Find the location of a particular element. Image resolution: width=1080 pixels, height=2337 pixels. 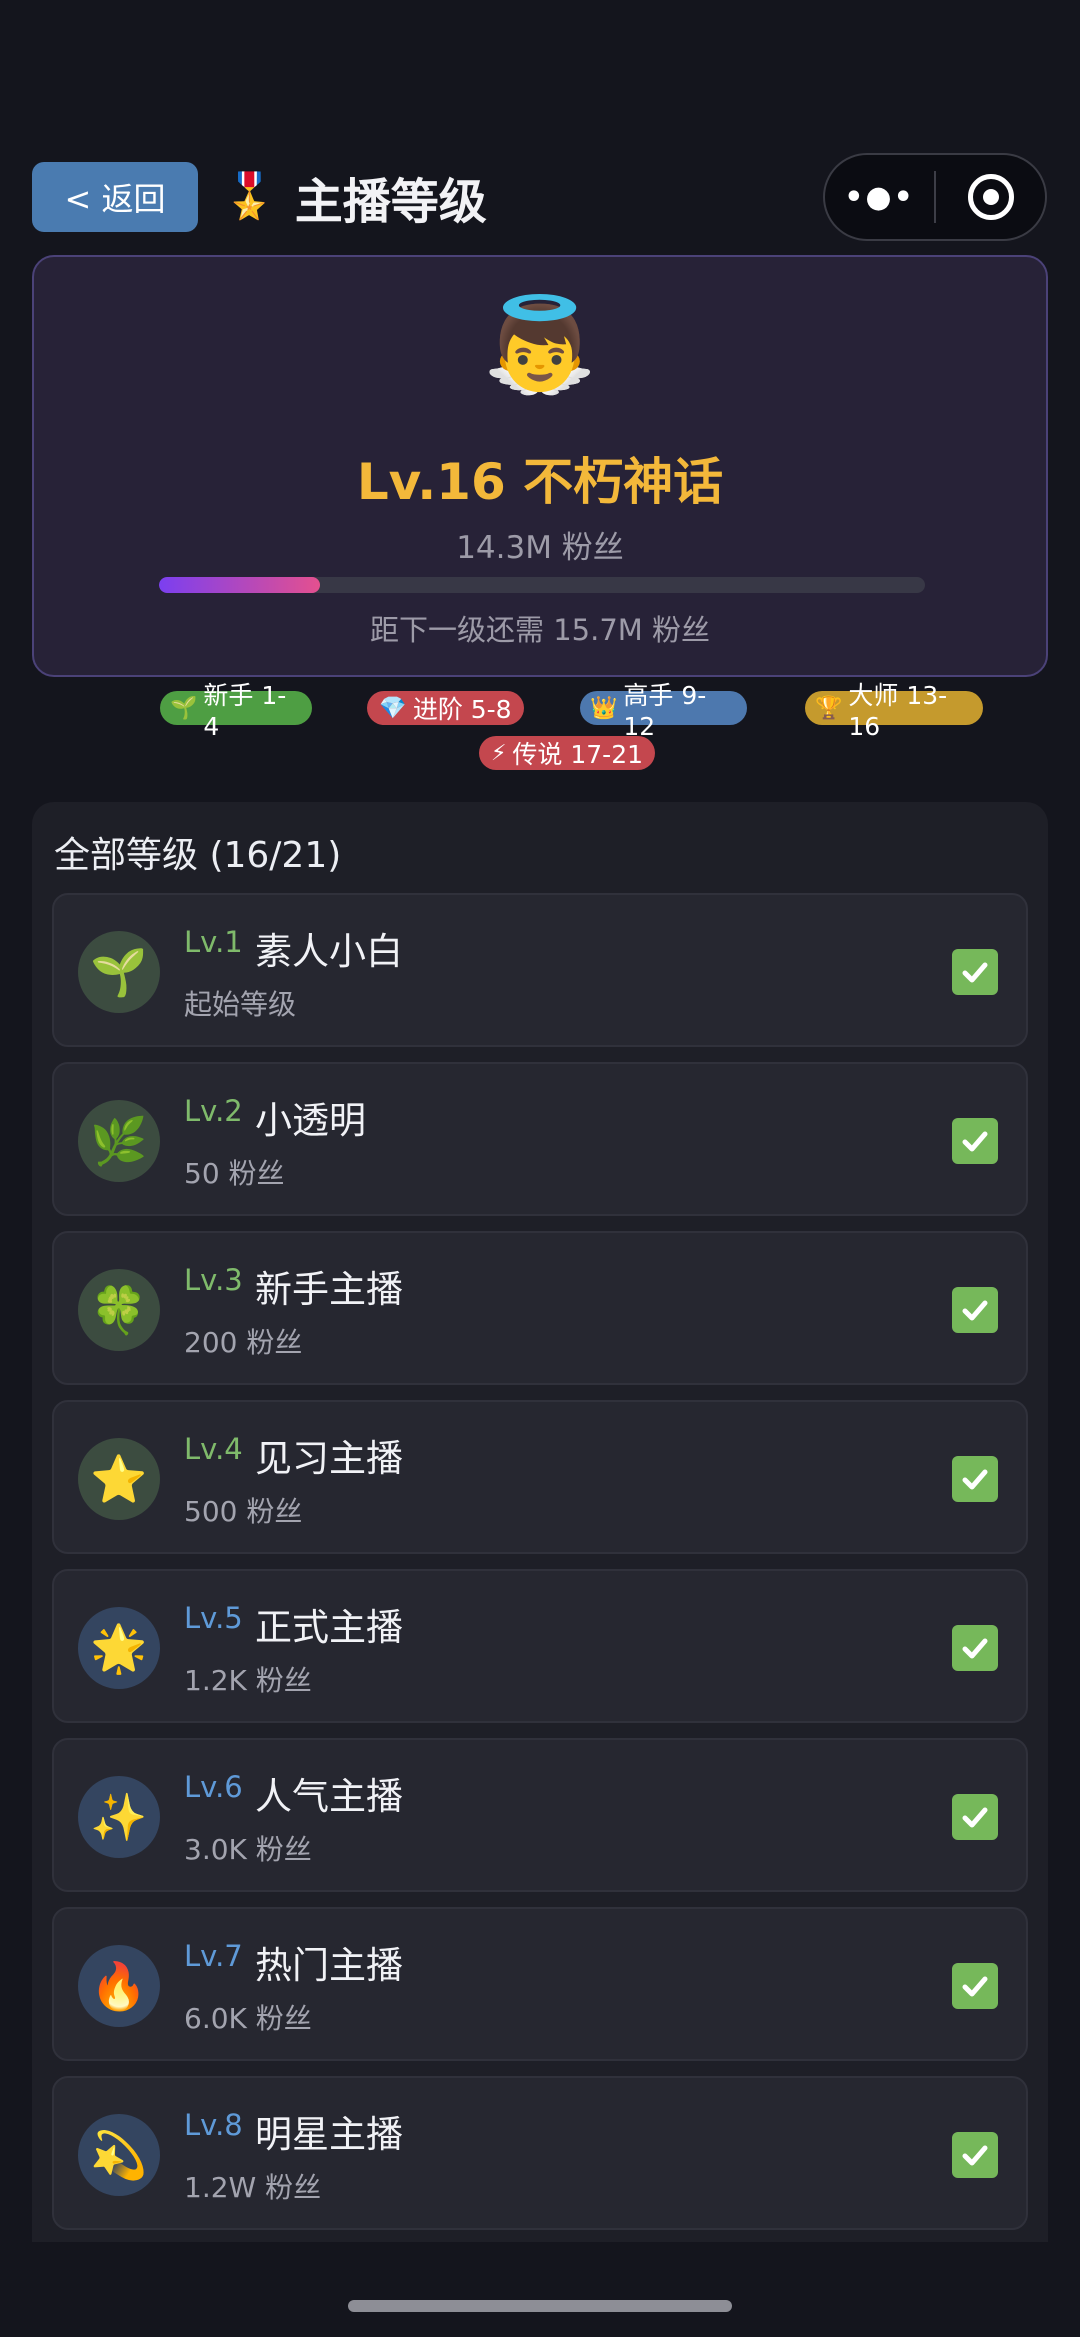

next-level-requirement: 距下一级还需 15.7M 粉丝 is located at coordinates (540, 630).